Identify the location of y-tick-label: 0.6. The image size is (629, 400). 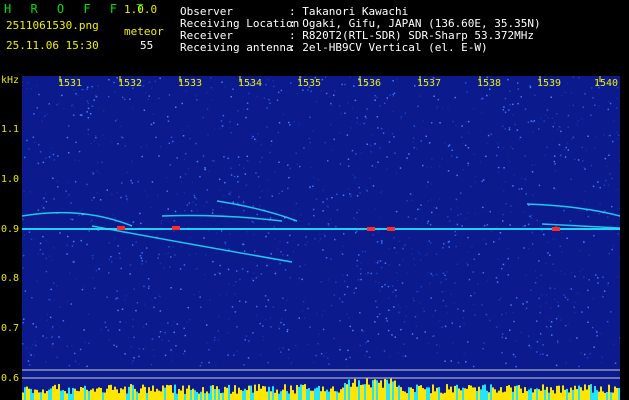
(10, 378).